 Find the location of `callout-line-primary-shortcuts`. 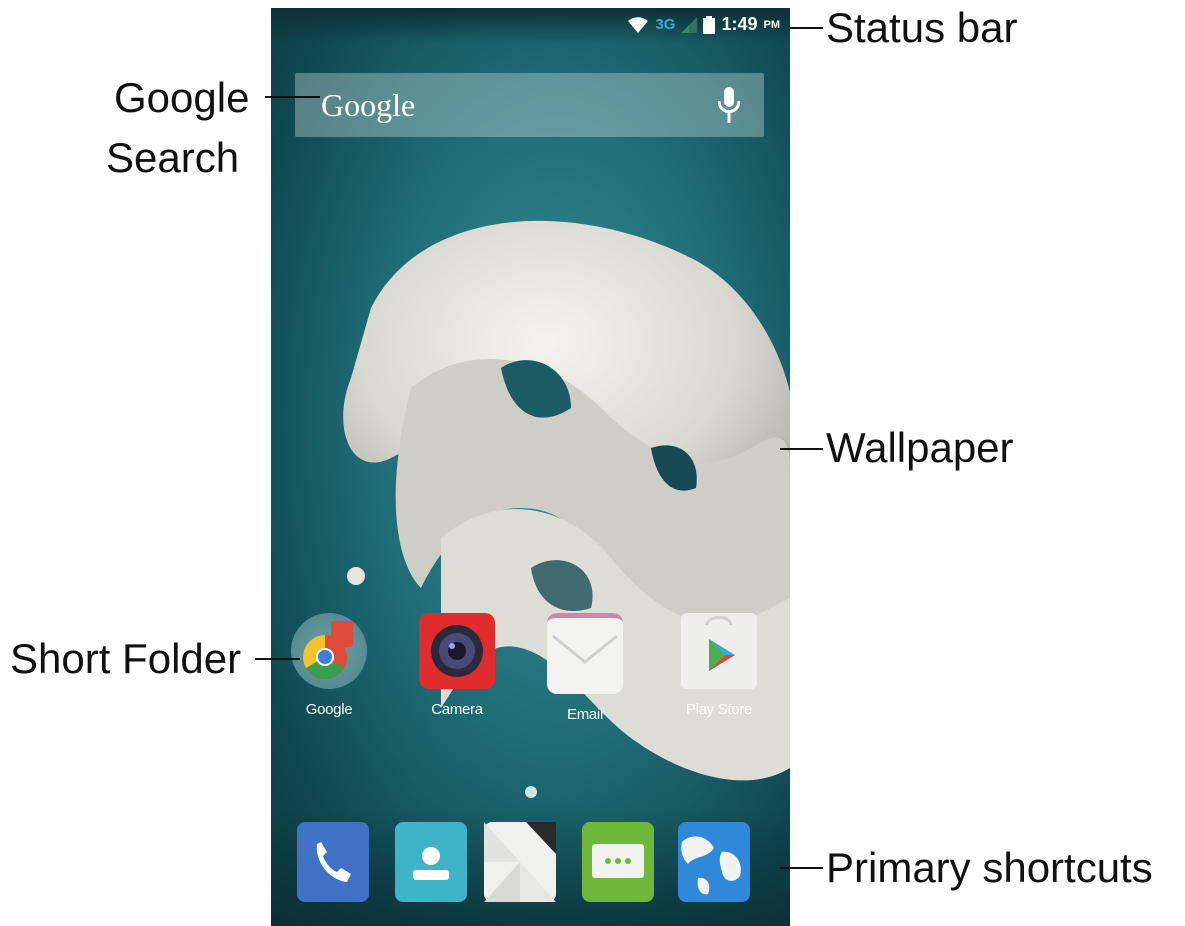

callout-line-primary-shortcuts is located at coordinates (801, 868).